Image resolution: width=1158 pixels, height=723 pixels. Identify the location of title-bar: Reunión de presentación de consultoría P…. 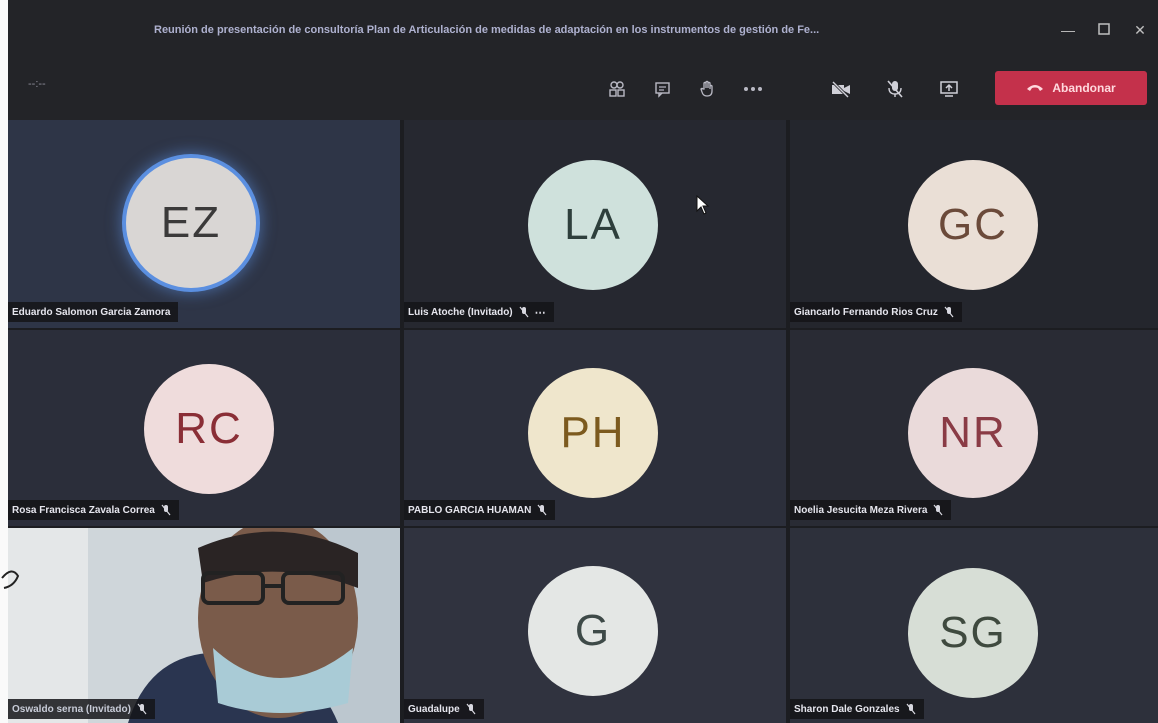
(583, 30).